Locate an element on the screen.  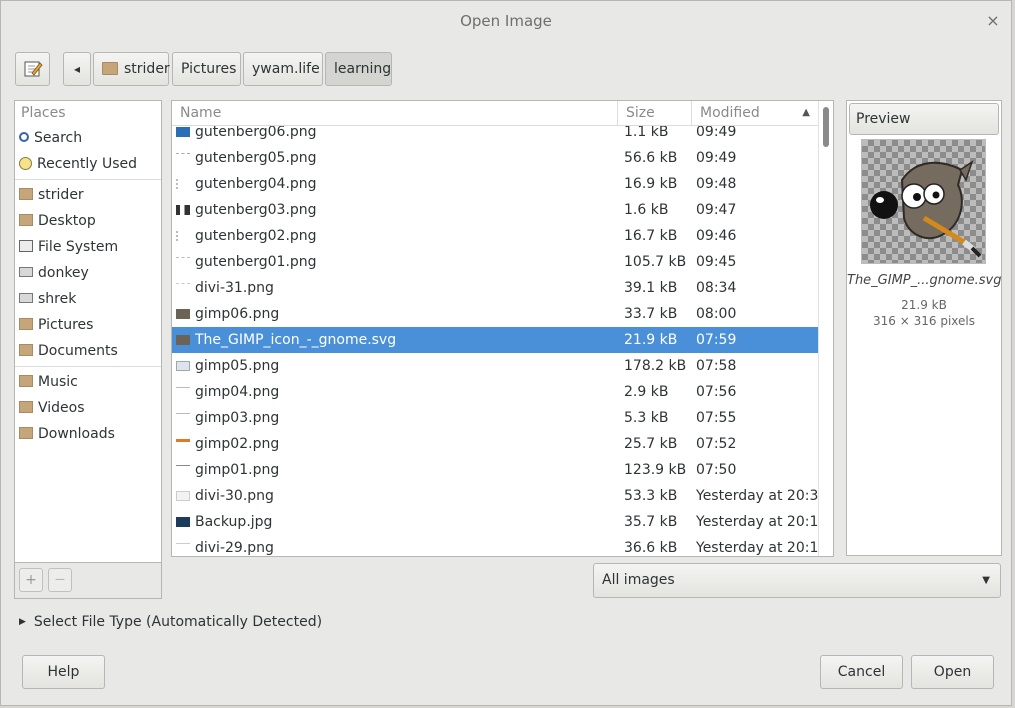
file-filter-dropdown: All images ▼ is located at coordinates (797, 580).